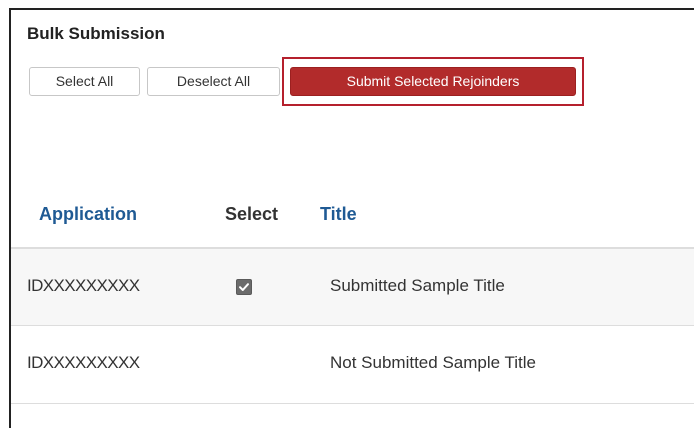  What do you see at coordinates (433, 81) in the screenshot?
I see `submit-selected-rejoinders-button: Submit Selected Rejoinders` at bounding box center [433, 81].